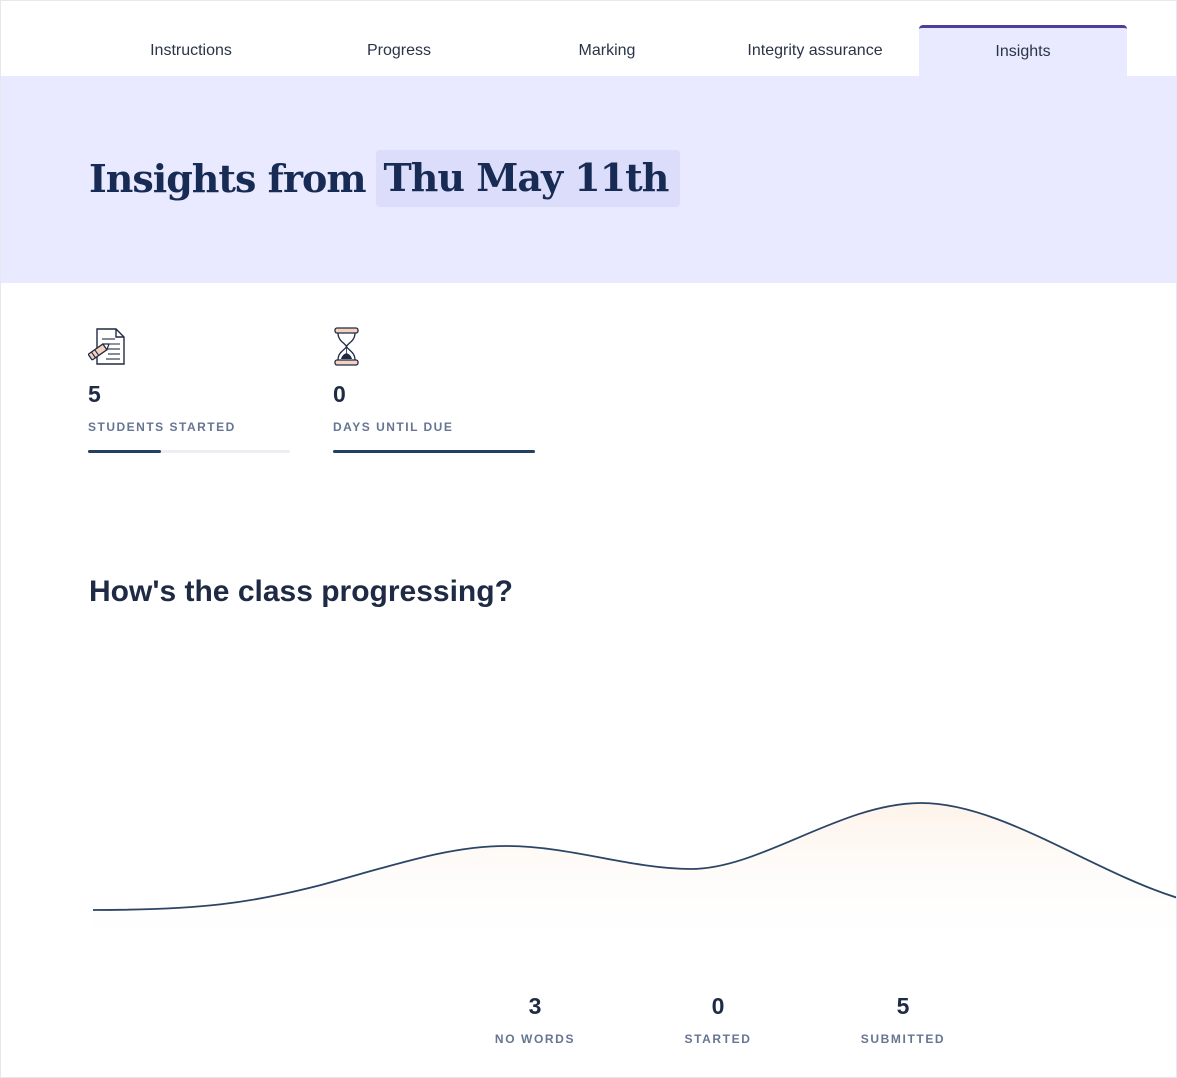 This screenshot has height=1078, width=1177. I want to click on count-no-words: 3 NO WORDS, so click(535, 1019).